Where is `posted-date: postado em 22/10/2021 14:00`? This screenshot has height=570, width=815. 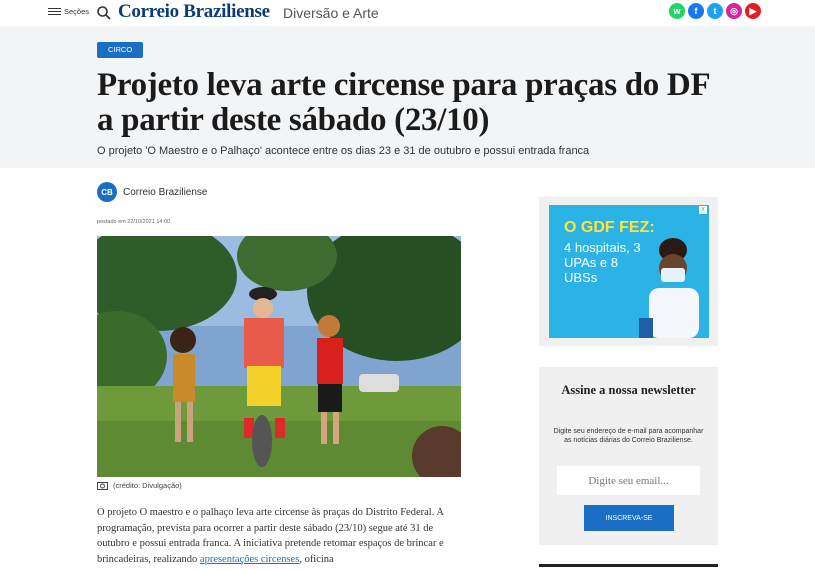 posted-date: postado em 22/10/2021 14:00 is located at coordinates (134, 222).